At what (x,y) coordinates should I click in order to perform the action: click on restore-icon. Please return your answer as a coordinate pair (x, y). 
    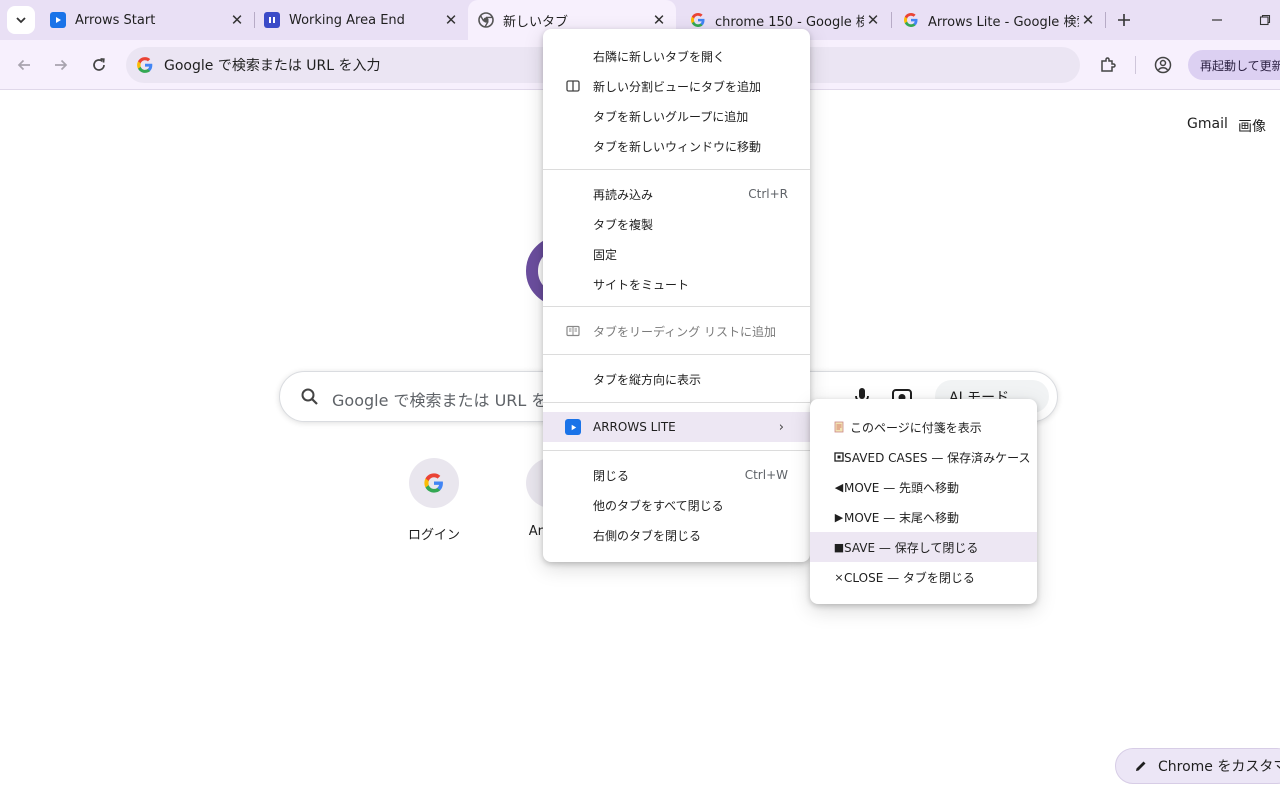
    Looking at the image, I should click on (1265, 20).